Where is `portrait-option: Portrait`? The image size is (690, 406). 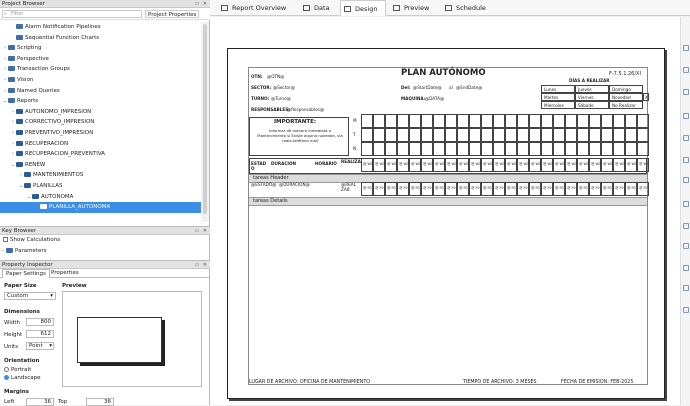 portrait-option: Portrait is located at coordinates (17, 370).